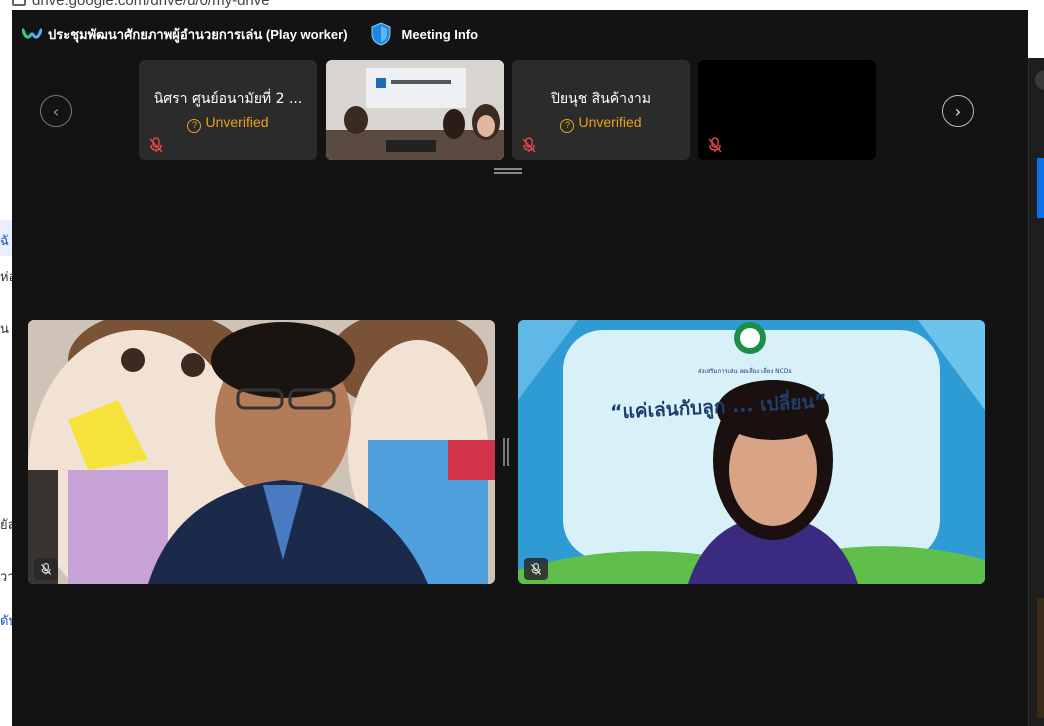 The width and height of the screenshot is (1044, 726). What do you see at coordinates (228, 110) in the screenshot?
I see `participant-tile: นิศรา ศูนย์อนามัยที่ 2 ... ? Unverified` at bounding box center [228, 110].